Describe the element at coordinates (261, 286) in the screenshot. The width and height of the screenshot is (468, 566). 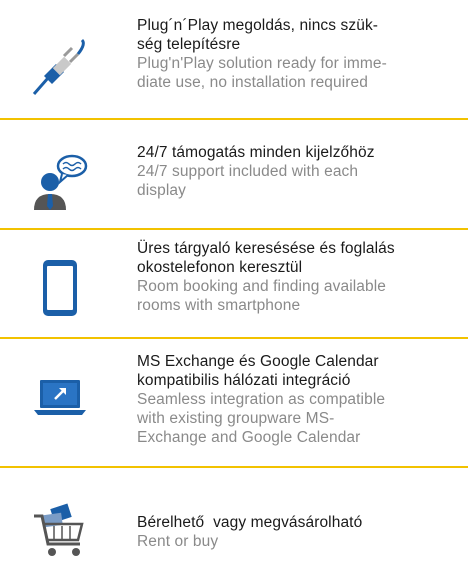
I see `feature-en-line: Room booking and finding available` at that location.